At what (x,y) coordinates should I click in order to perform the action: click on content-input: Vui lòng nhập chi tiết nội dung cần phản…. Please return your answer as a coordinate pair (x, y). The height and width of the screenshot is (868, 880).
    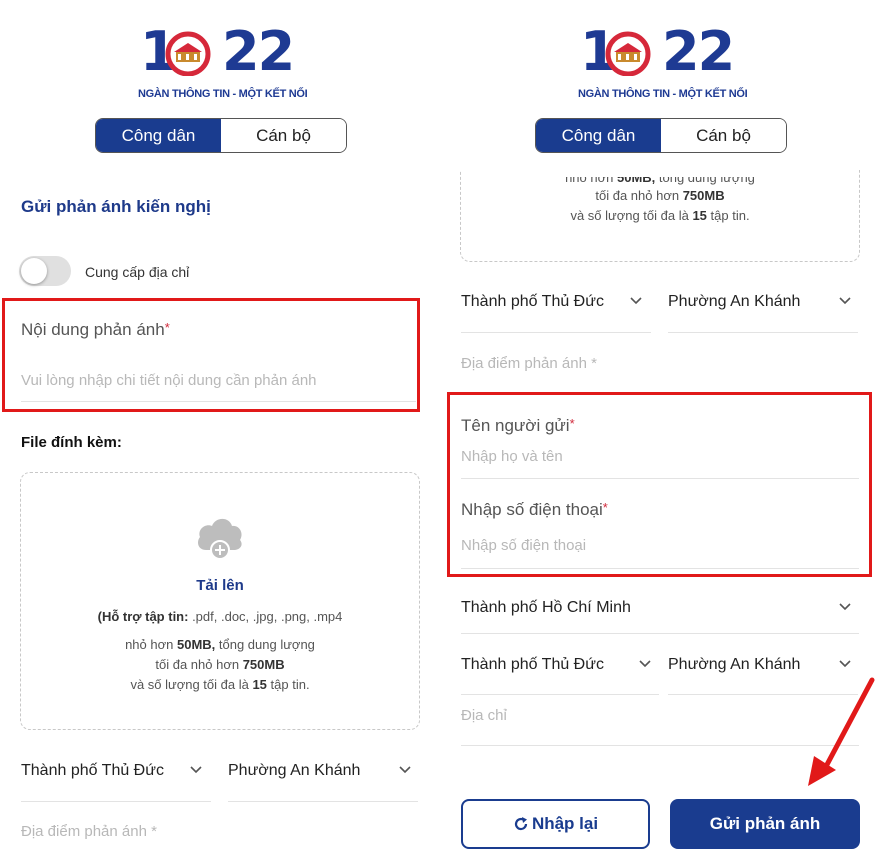
    Looking at the image, I should click on (169, 380).